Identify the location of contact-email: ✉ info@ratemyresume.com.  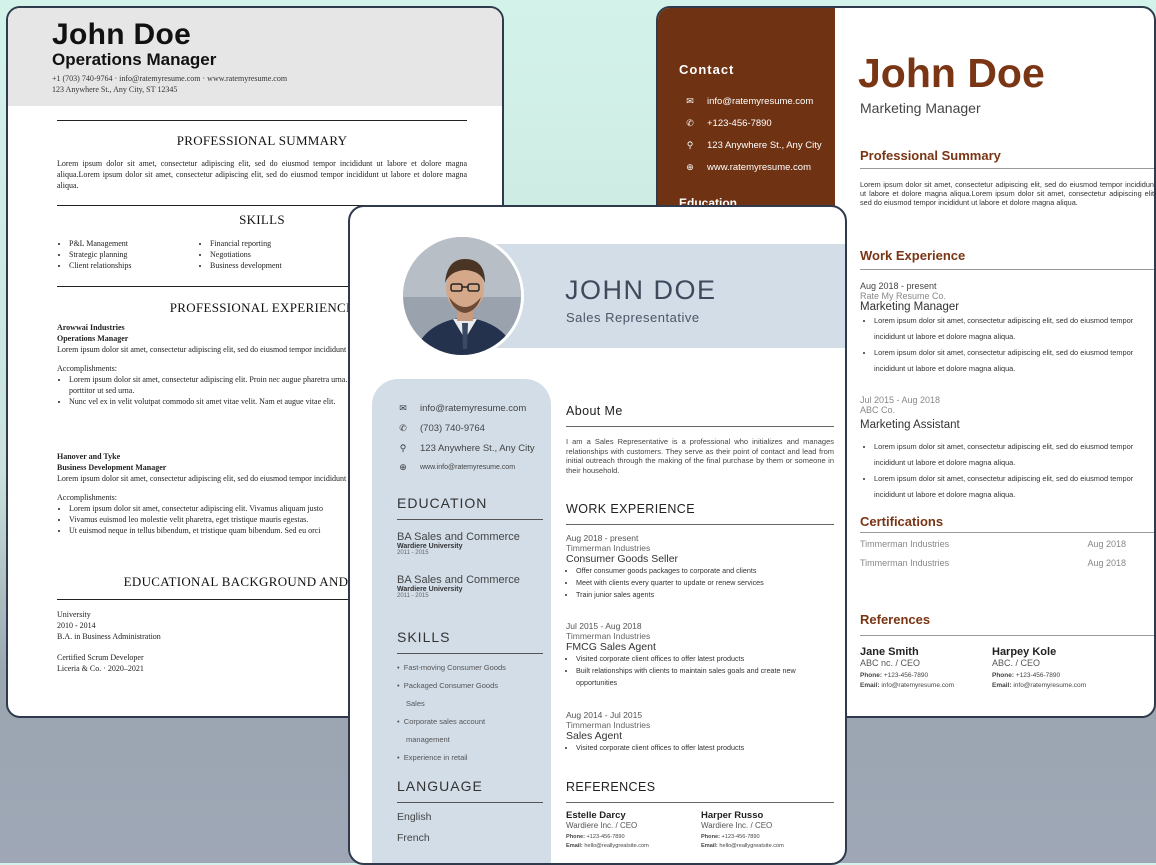
(748, 101).